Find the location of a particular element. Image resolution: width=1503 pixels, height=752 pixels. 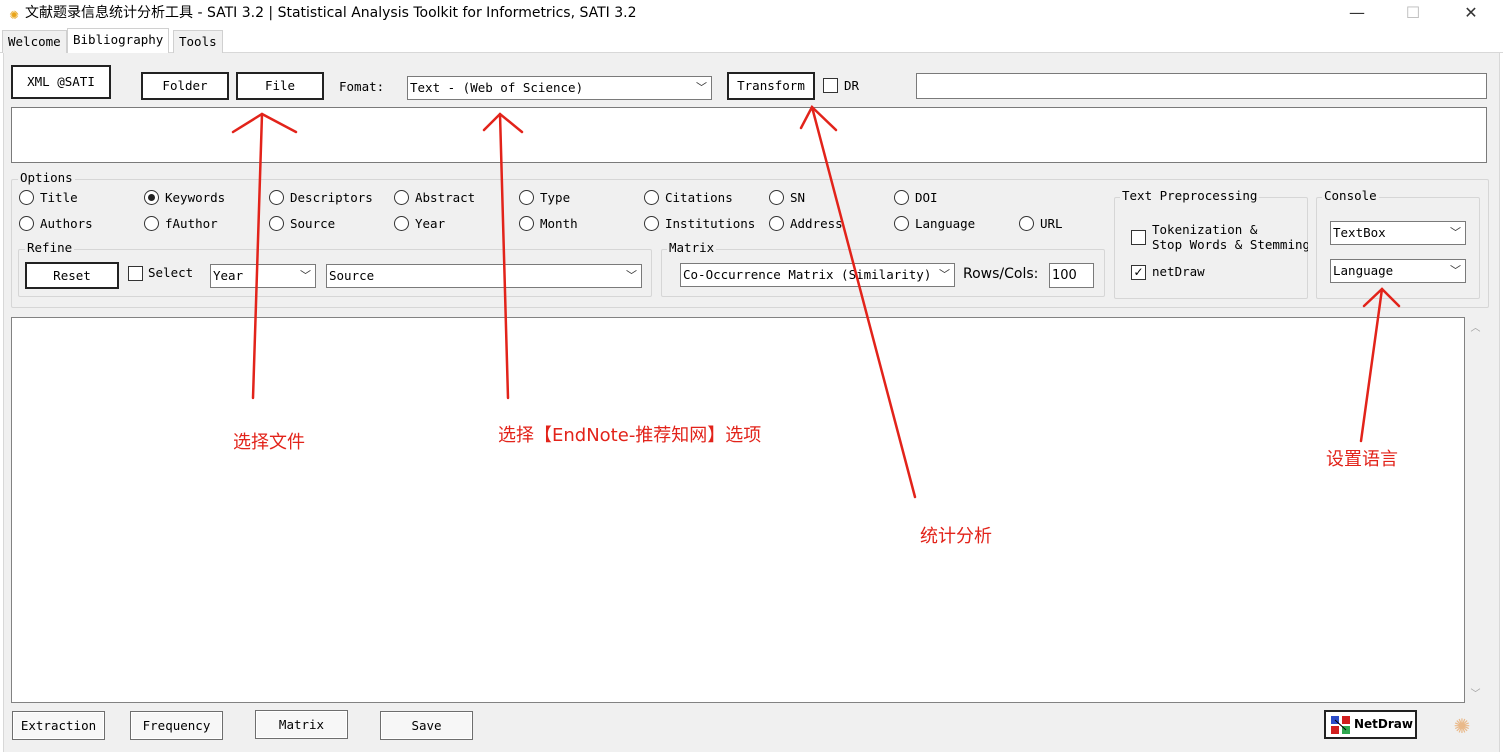

radio-sn is located at coordinates (776, 197).